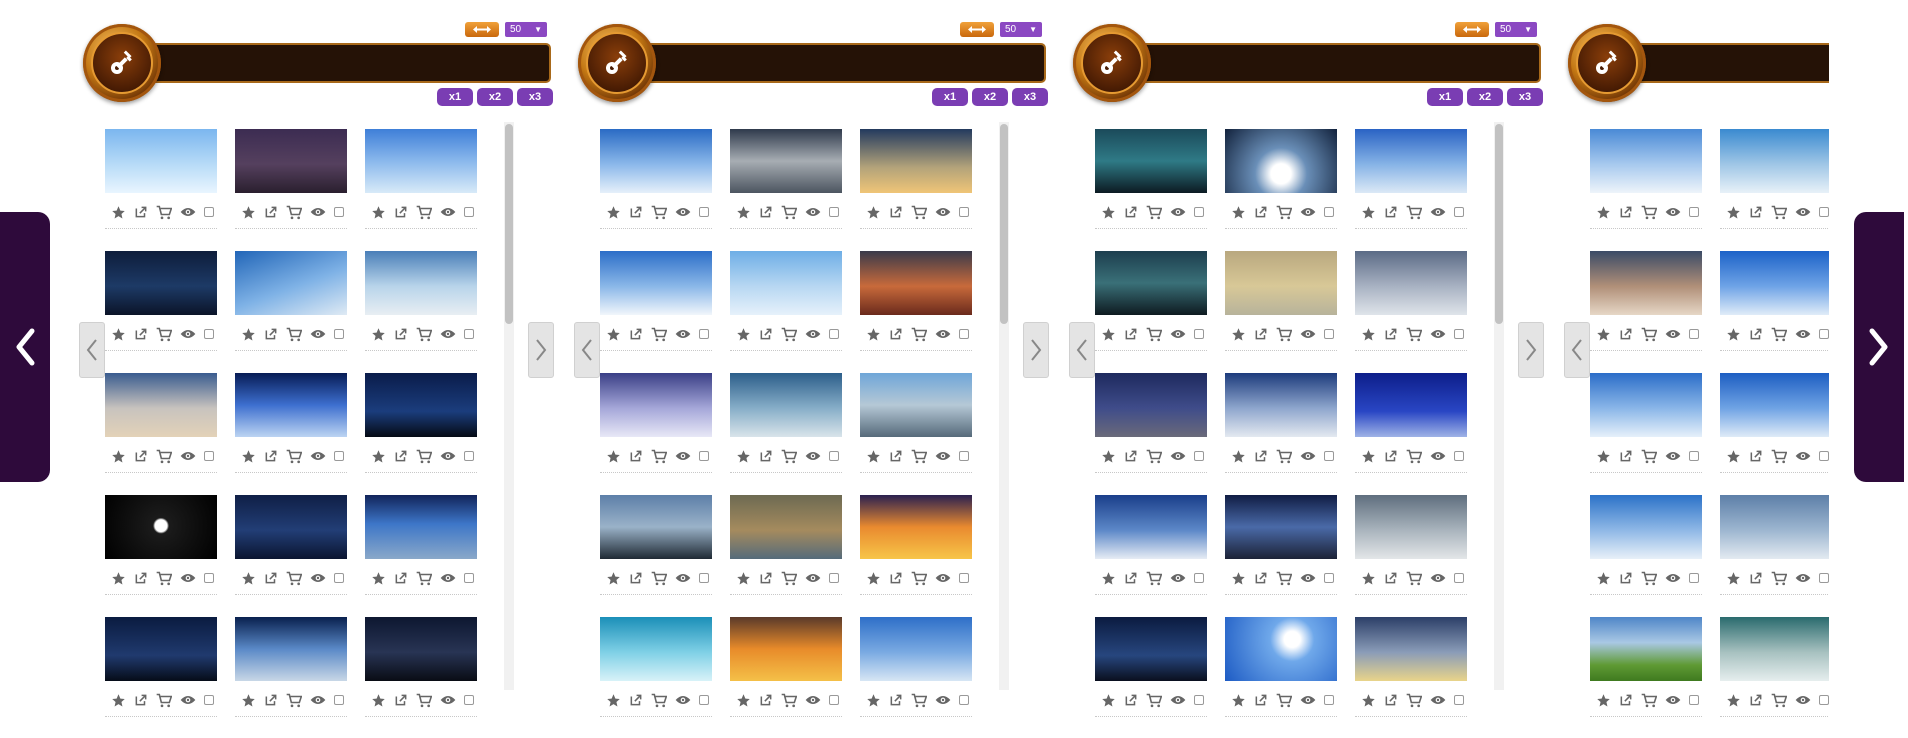 The image size is (1908, 738). What do you see at coordinates (526, 29) in the screenshot?
I see `items-per-page-select: 50 ▼` at bounding box center [526, 29].